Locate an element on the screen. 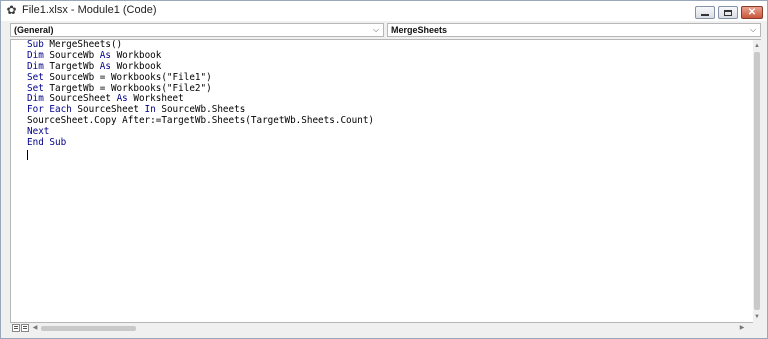 This screenshot has width=768, height=339. maximize-icon is located at coordinates (728, 12).